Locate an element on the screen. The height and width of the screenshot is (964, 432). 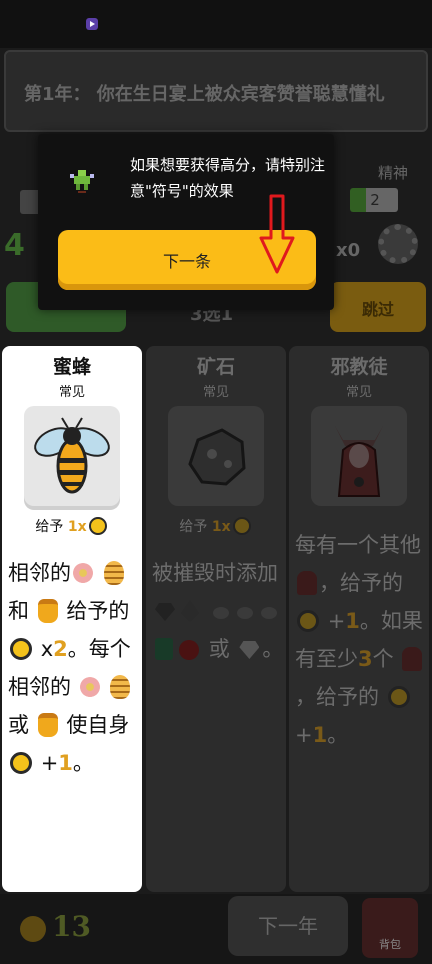
desc-text: x is located at coordinates (47, 649).